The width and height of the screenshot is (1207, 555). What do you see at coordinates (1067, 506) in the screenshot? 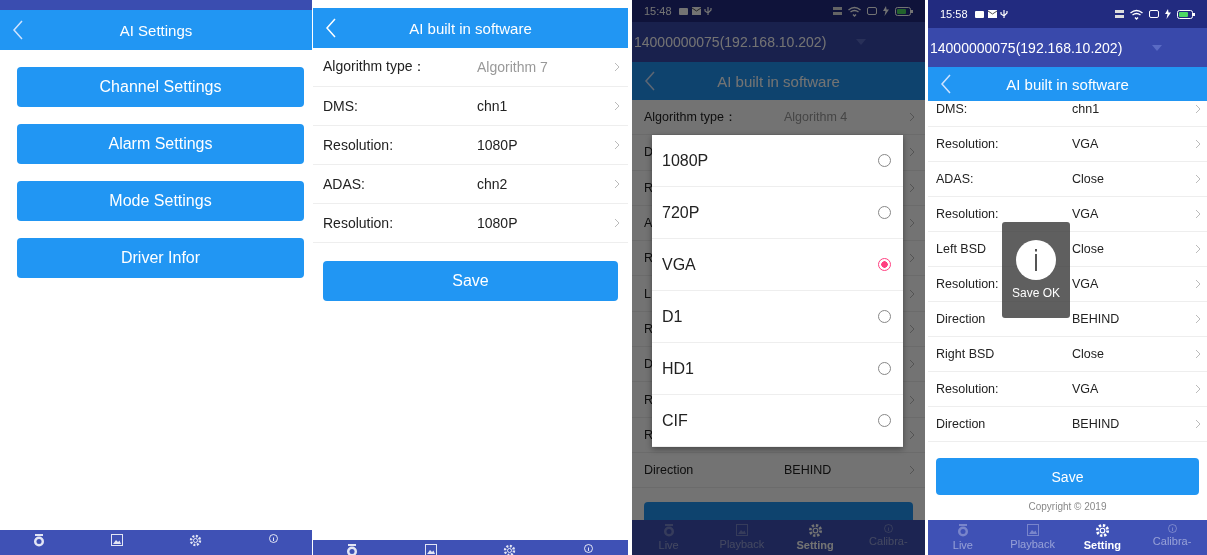
I see `copyright-text: Copyright © 2019` at bounding box center [1067, 506].